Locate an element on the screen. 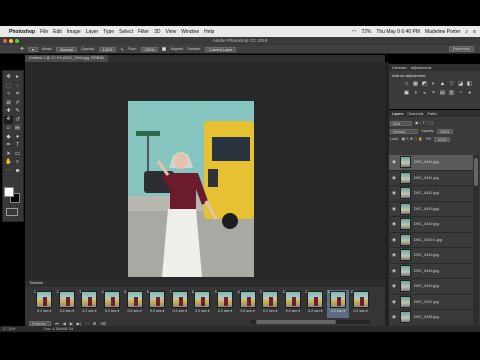 This screenshot has height=360, width=480. layer-row: ◉ DSC_0442.jpg is located at coordinates (431, 194).